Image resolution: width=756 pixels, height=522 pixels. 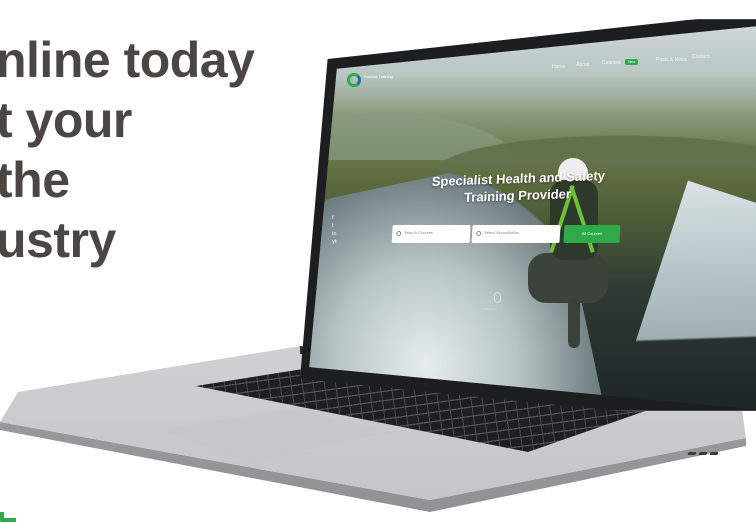 I want to click on site-logo-text: Sunrise Training, so click(x=378, y=76).